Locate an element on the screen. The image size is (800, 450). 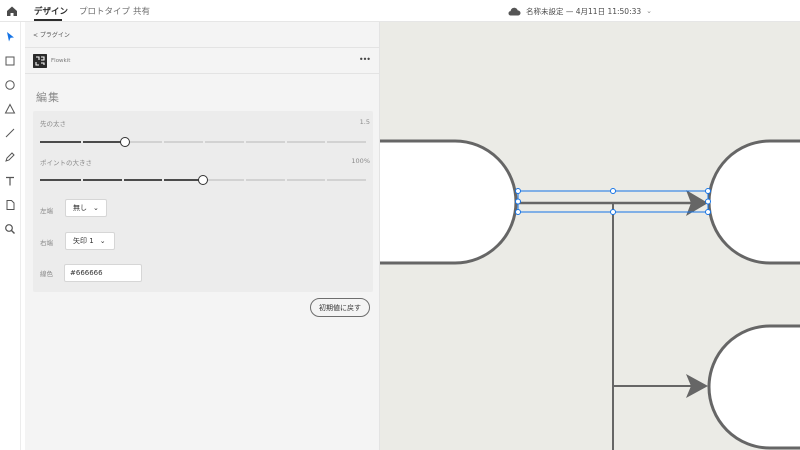
right-end-select: 矢印 1 ⌄ is located at coordinates (90, 241).